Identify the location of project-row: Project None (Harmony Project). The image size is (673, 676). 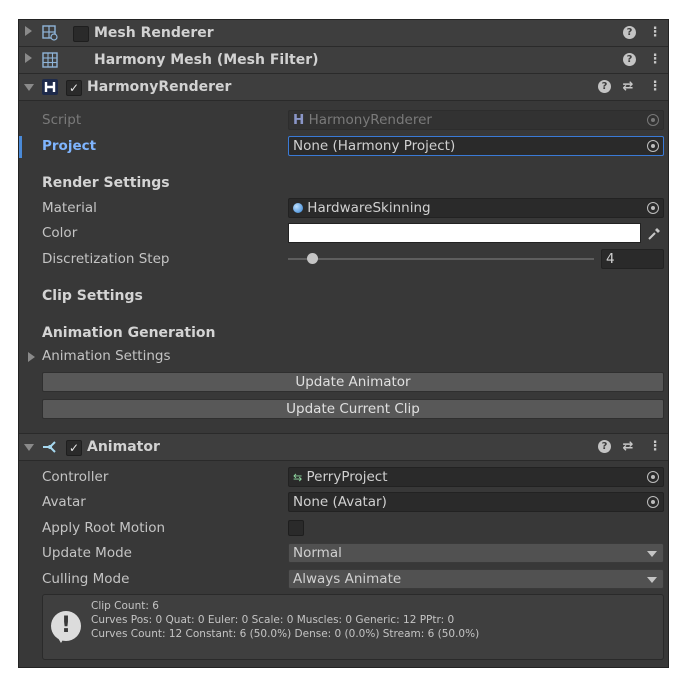
(343, 147).